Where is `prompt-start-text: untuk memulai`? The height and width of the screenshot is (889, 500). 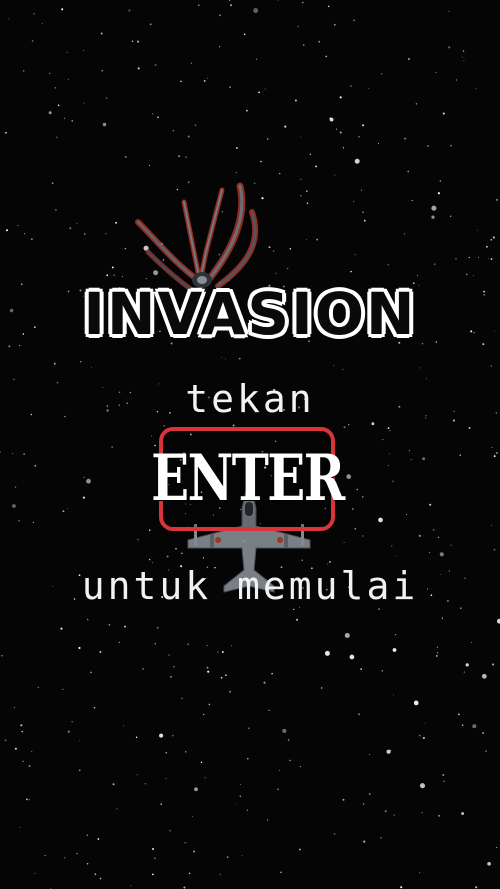 prompt-start-text: untuk memulai is located at coordinates (250, 586).